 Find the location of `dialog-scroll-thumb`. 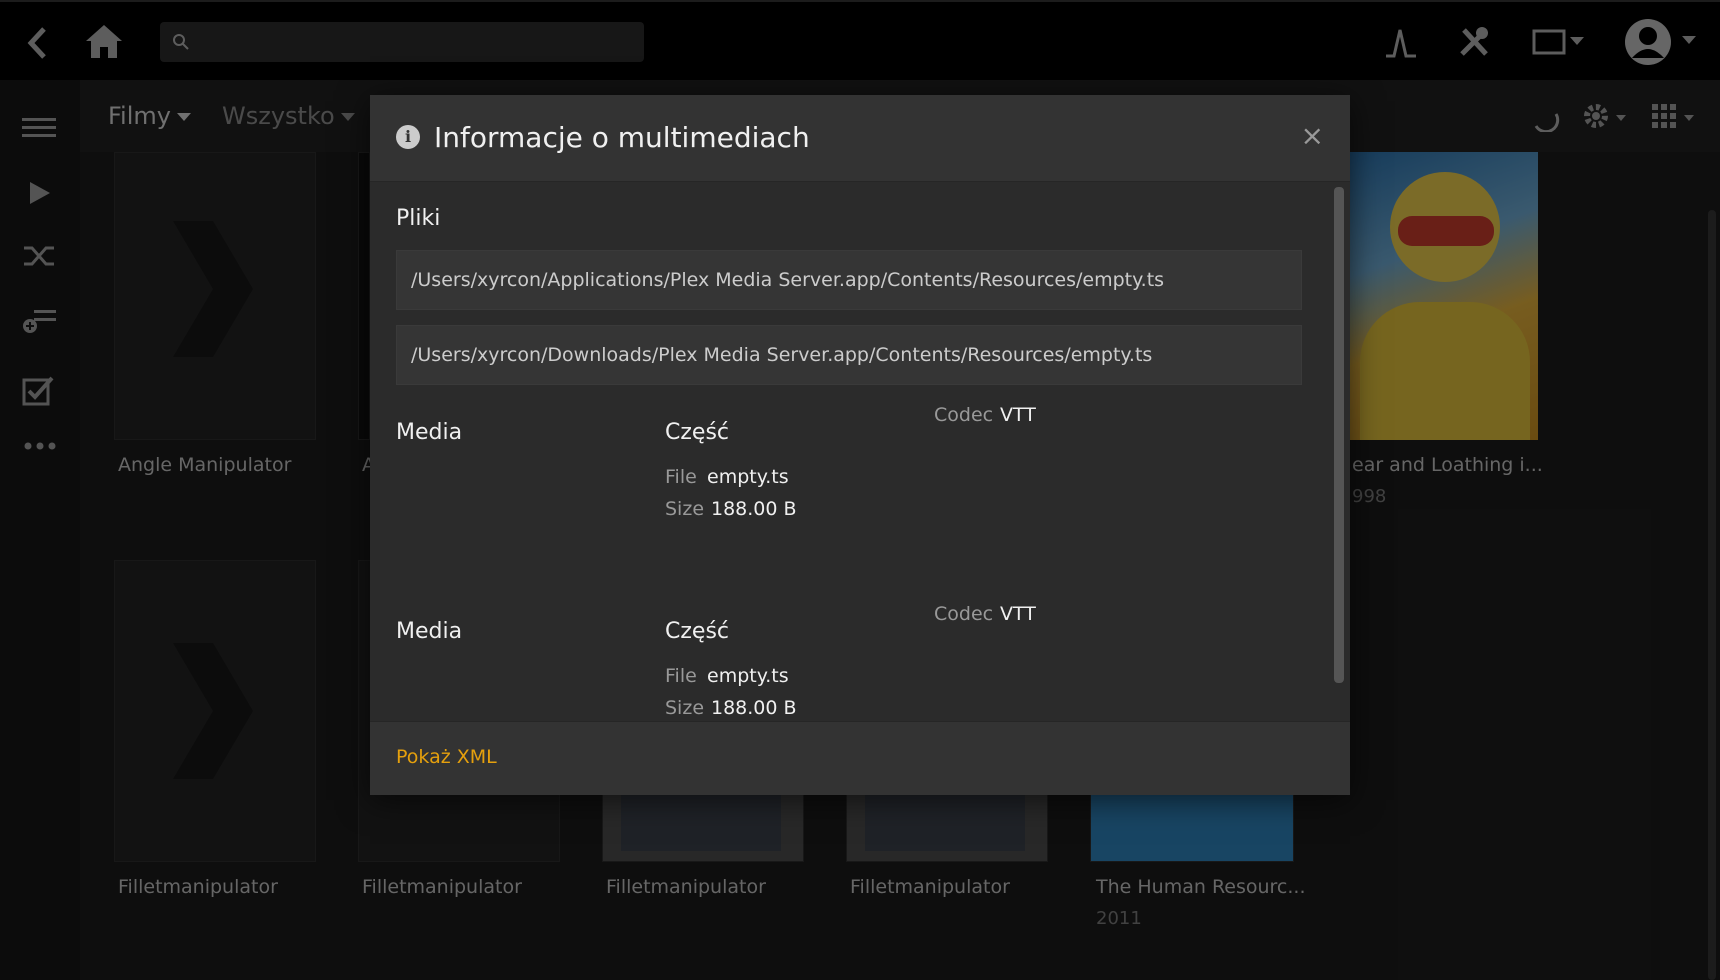

dialog-scroll-thumb is located at coordinates (1339, 435).